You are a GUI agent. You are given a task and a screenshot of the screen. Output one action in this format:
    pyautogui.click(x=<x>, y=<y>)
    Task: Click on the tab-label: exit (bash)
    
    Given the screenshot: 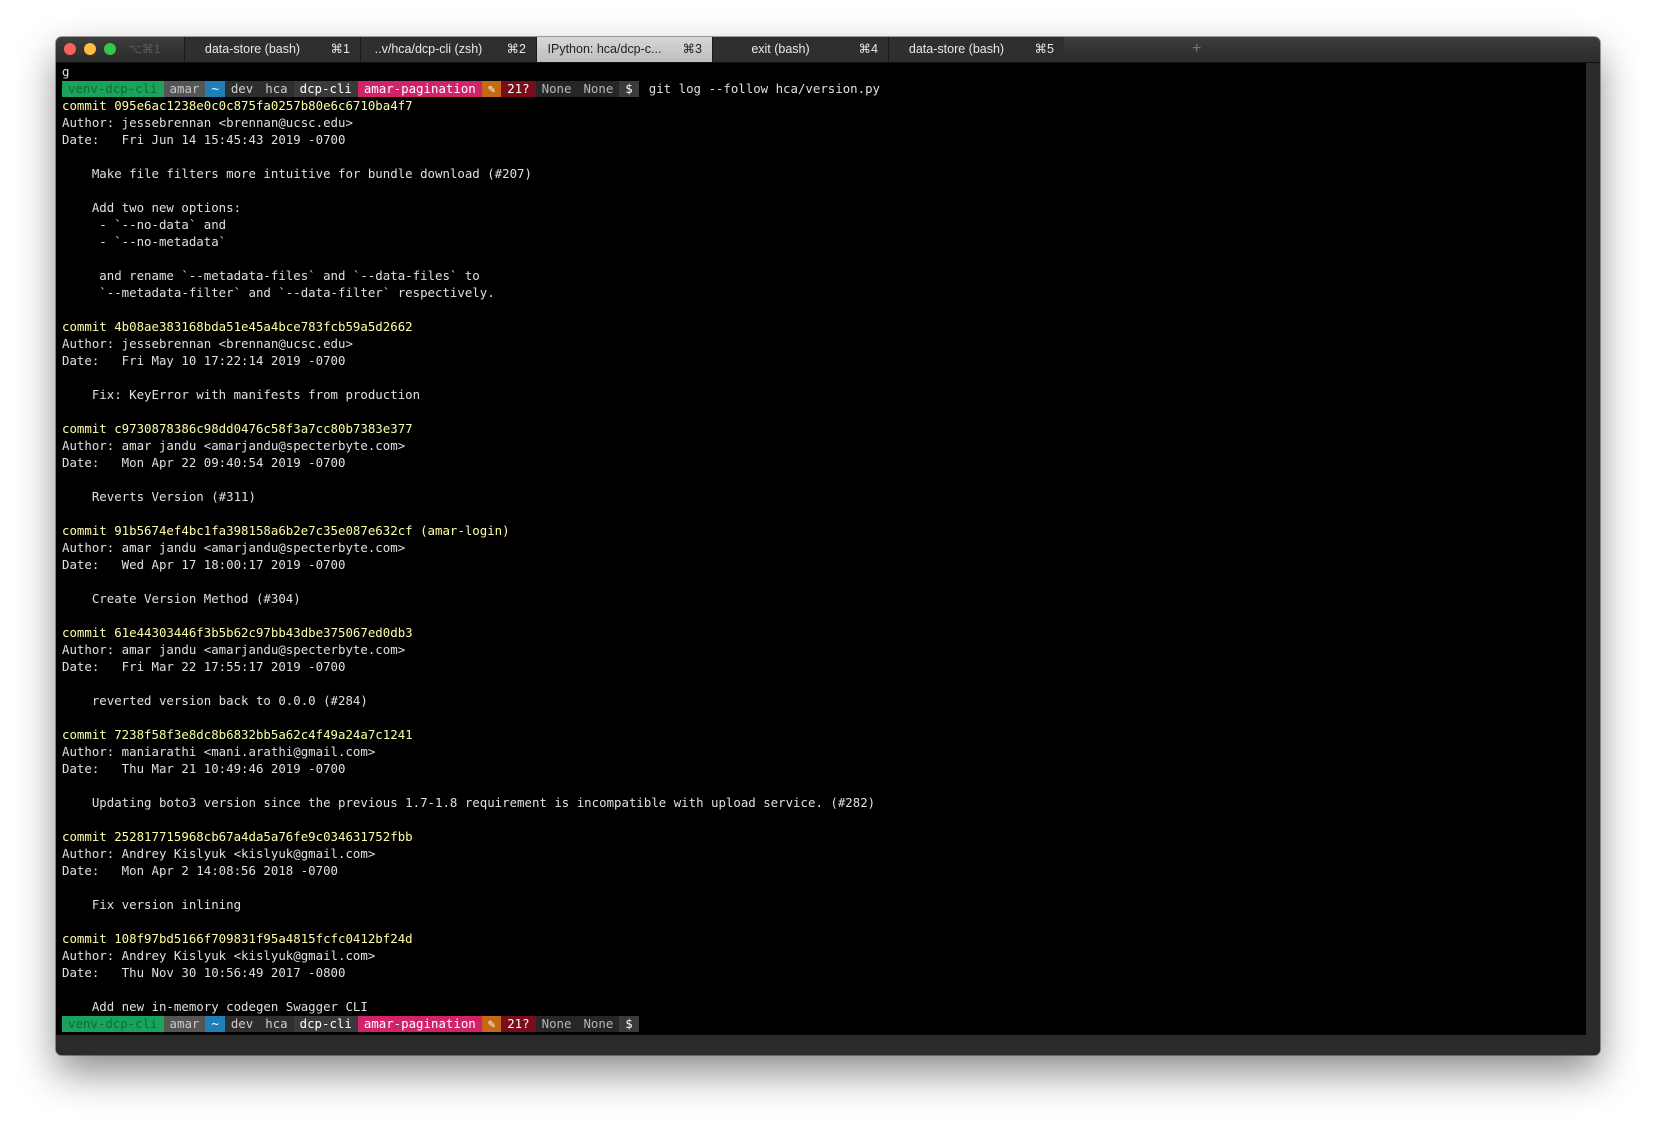 What is the action you would take?
    pyautogui.click(x=780, y=49)
    